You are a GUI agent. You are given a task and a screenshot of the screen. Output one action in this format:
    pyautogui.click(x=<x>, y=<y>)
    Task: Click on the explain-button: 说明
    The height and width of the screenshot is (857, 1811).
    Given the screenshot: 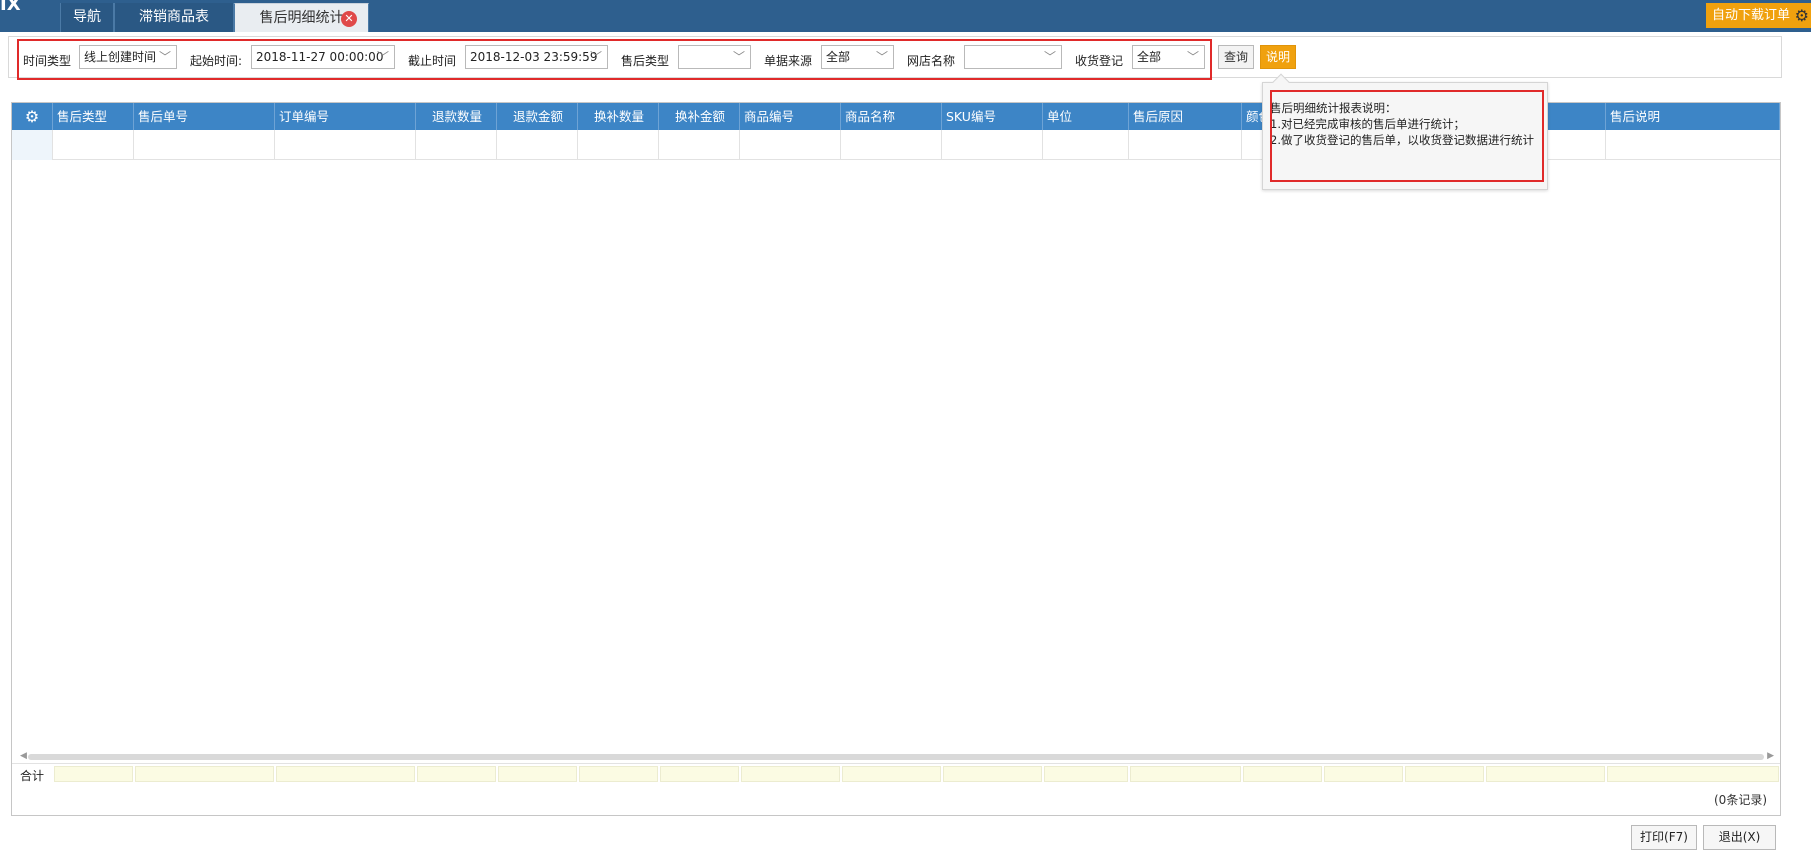 What is the action you would take?
    pyautogui.click(x=1278, y=57)
    